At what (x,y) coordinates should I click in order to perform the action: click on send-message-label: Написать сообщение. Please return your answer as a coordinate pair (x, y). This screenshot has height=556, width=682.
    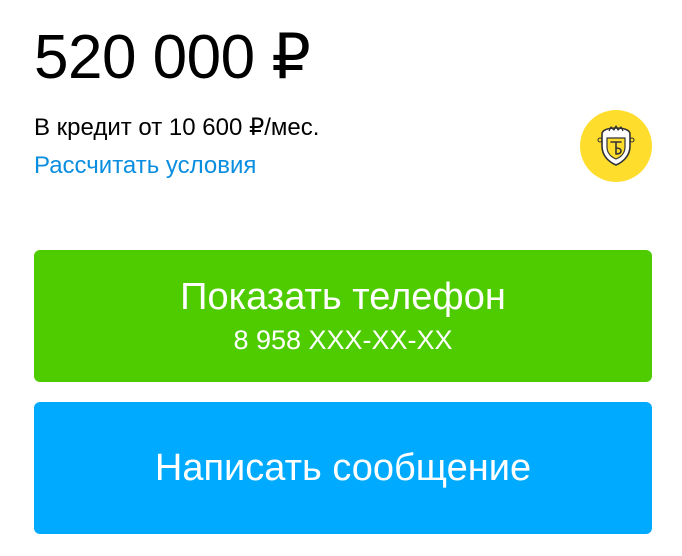
    Looking at the image, I should click on (343, 468).